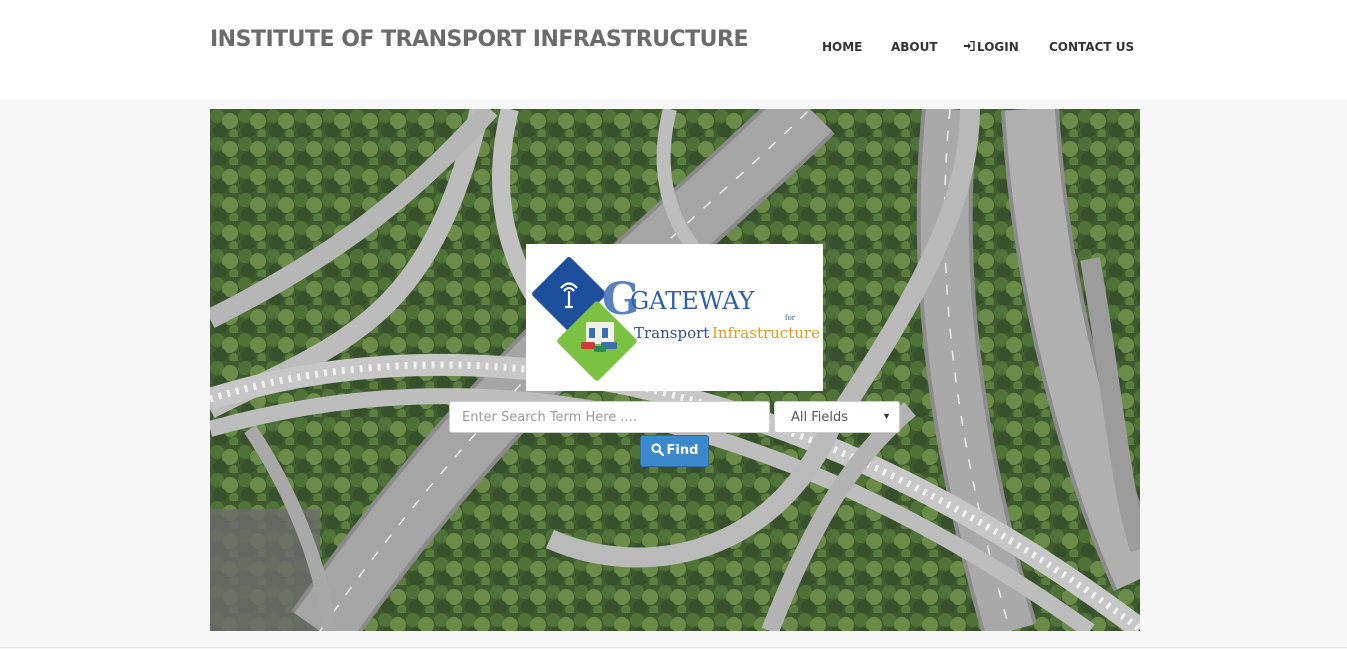 The height and width of the screenshot is (649, 1347). I want to click on search-field-selected: All Fields, so click(820, 417).